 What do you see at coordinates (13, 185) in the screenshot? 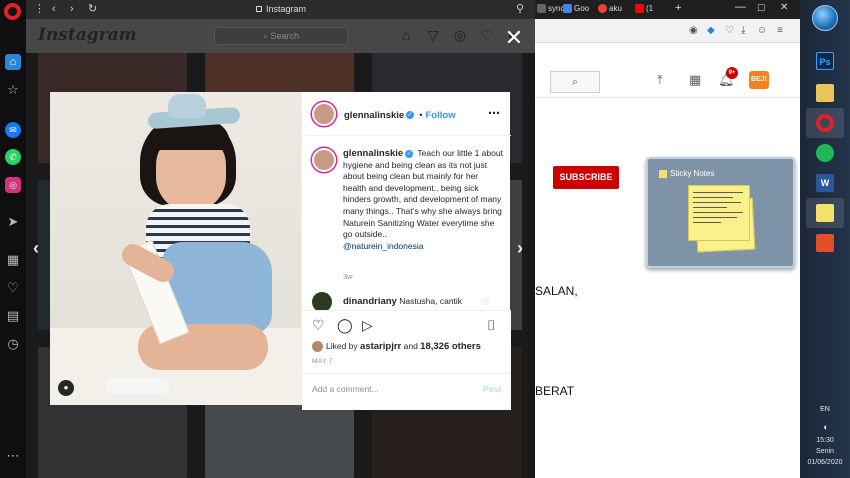
I see `instagram-icon: ◎` at bounding box center [13, 185].